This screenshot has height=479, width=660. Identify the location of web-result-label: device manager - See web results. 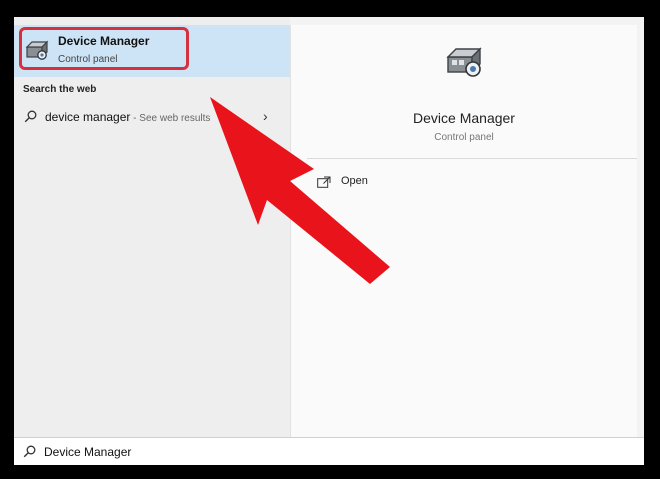
(127, 117).